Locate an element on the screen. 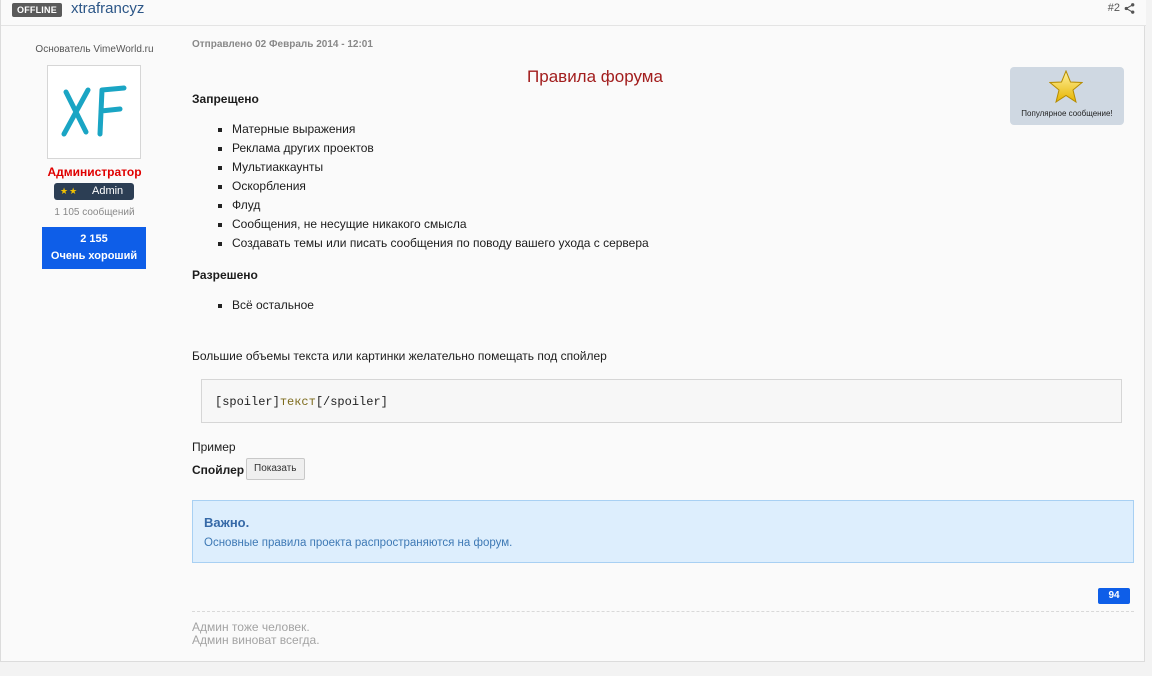 The width and height of the screenshot is (1152, 676). reputation-label: Очень хороший is located at coordinates (94, 256).